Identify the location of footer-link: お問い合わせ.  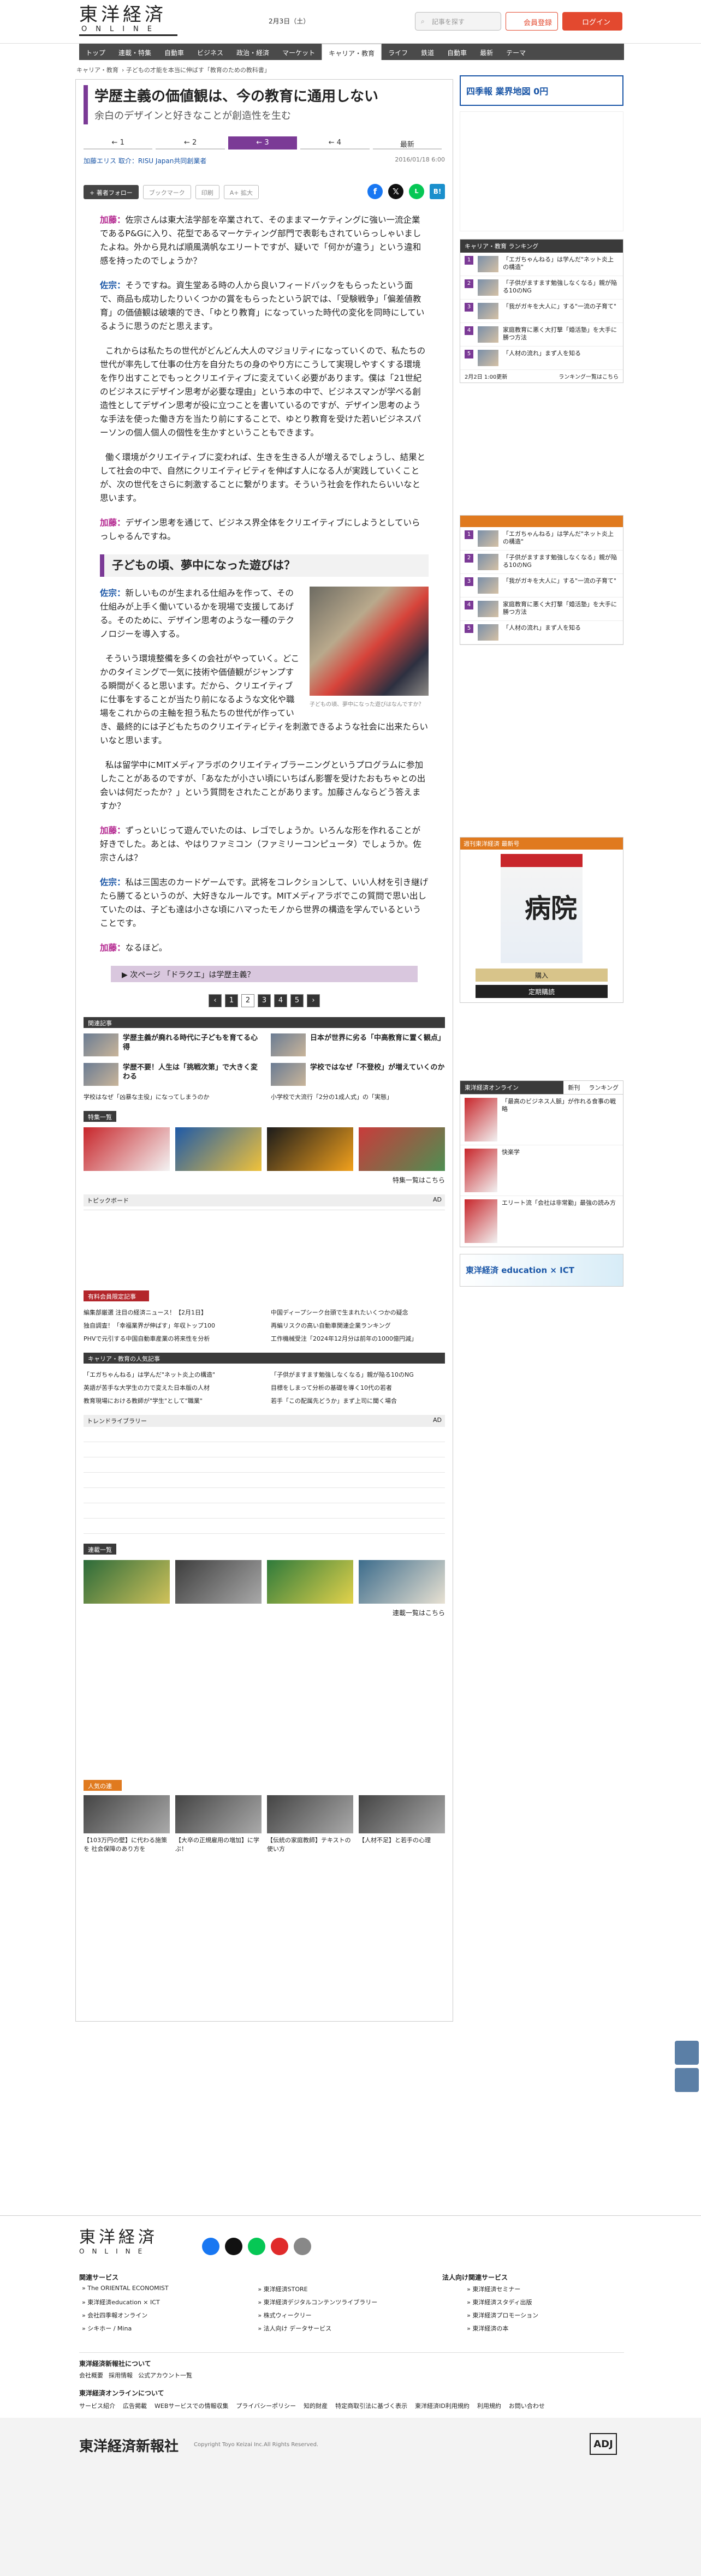
(527, 2405).